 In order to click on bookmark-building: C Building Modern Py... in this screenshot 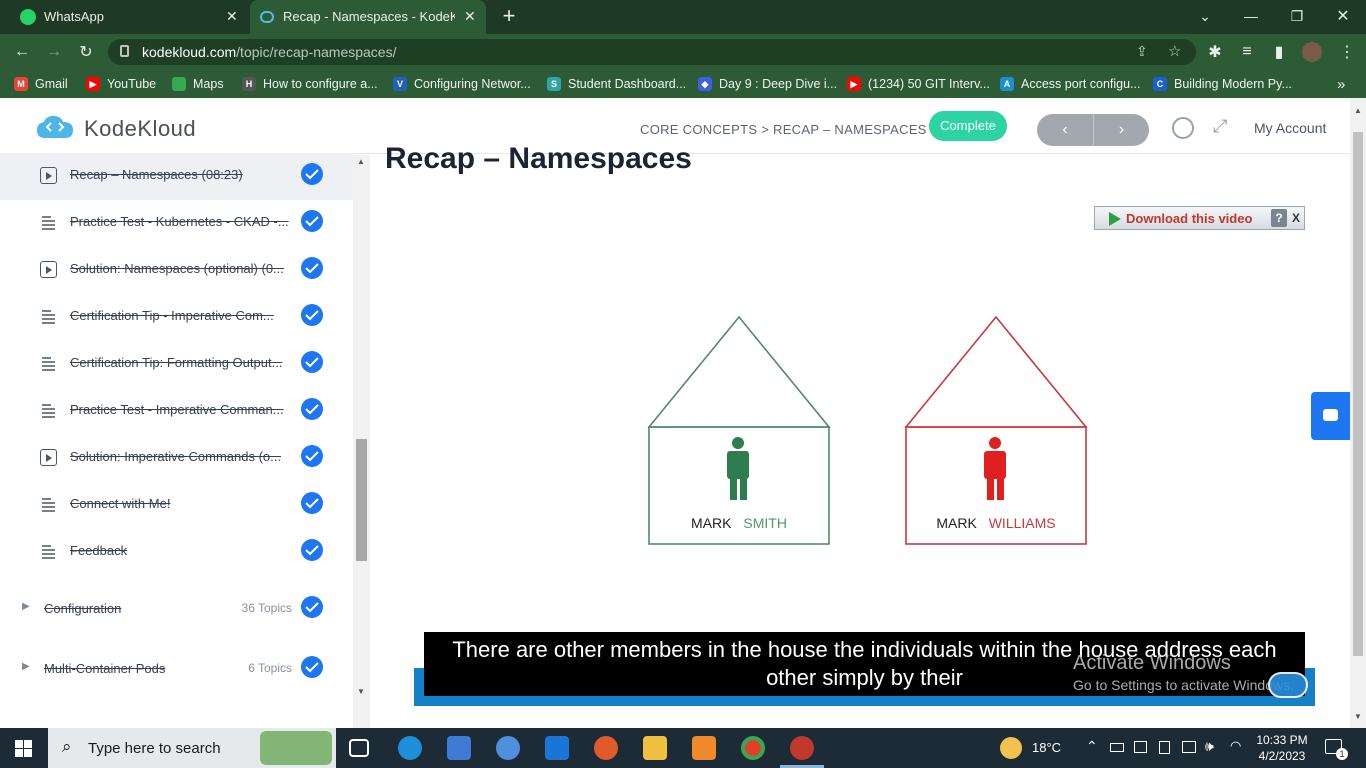, I will do `click(1222, 84)`.